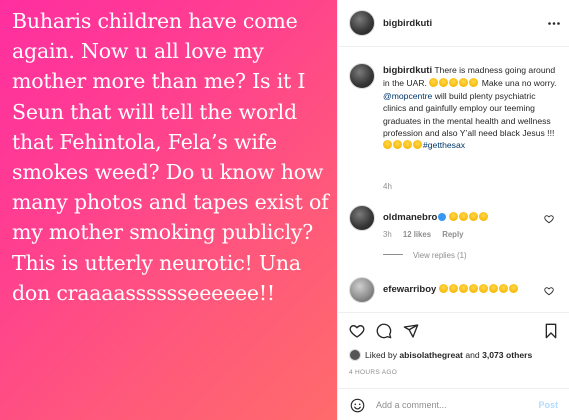  I want to click on post-timestamp: 4 HOURS AGO, so click(373, 372).